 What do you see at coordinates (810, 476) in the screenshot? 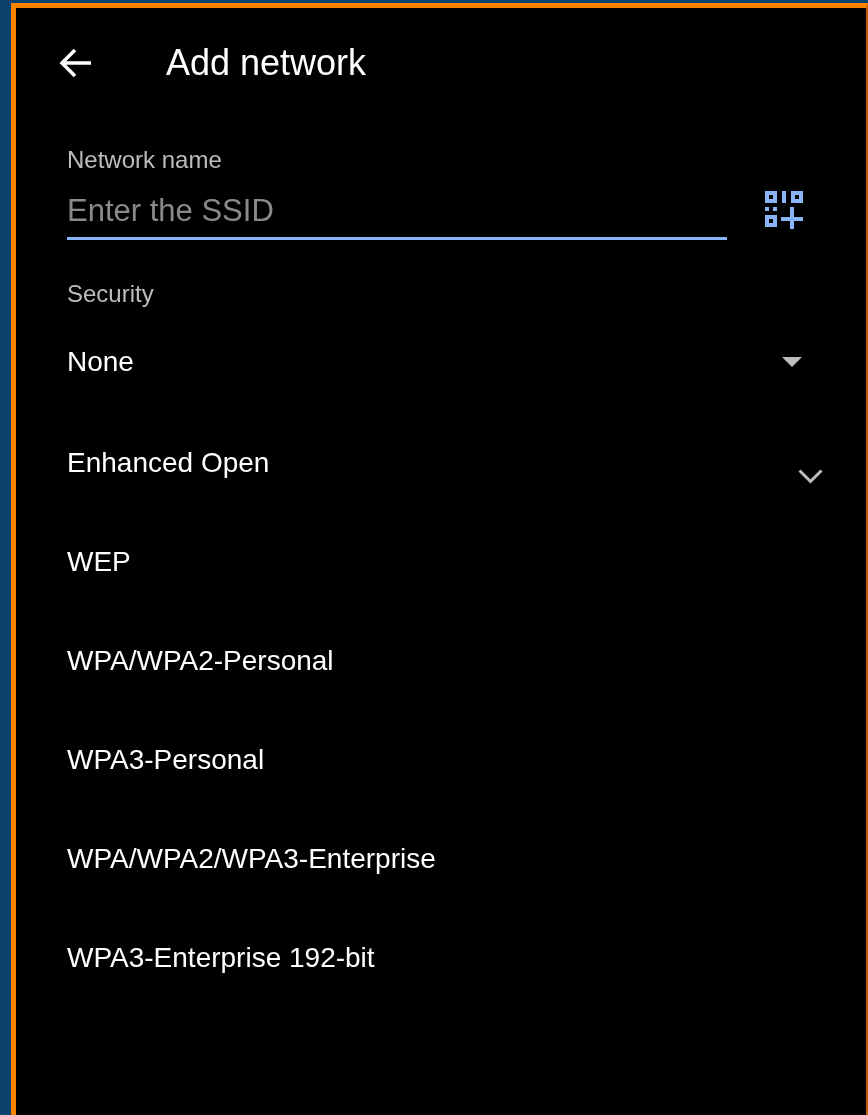
I see `chevron-down-icon` at bounding box center [810, 476].